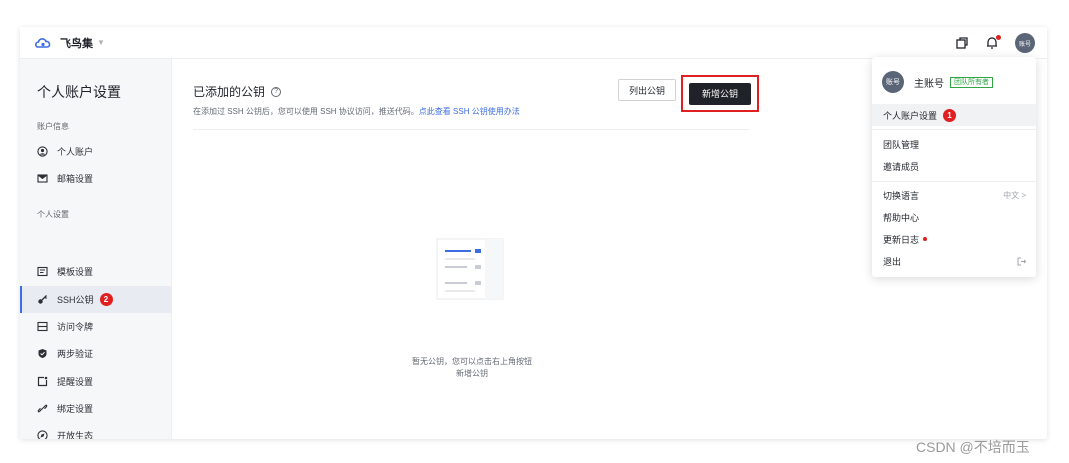 This screenshot has height=463, width=1069. What do you see at coordinates (96, 326) in the screenshot?
I see `sidebar-item-access-token: 访问令牌` at bounding box center [96, 326].